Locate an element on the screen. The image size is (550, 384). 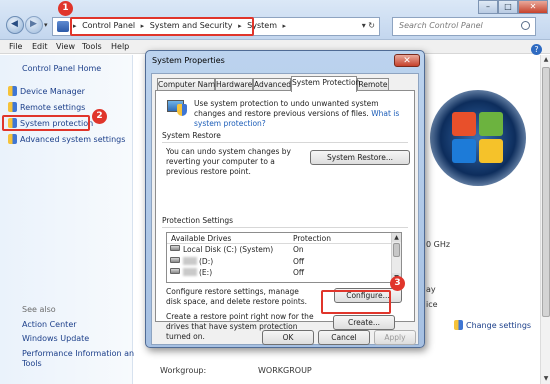
change-settings-link: Change settings is located at coordinates (492, 325).